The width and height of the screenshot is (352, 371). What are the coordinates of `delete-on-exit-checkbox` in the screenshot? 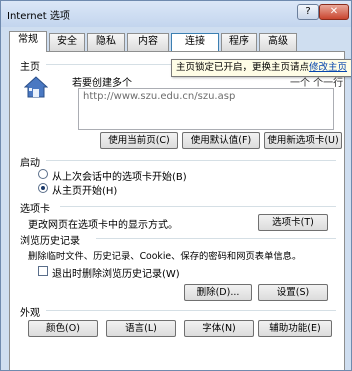 It's located at (43, 271).